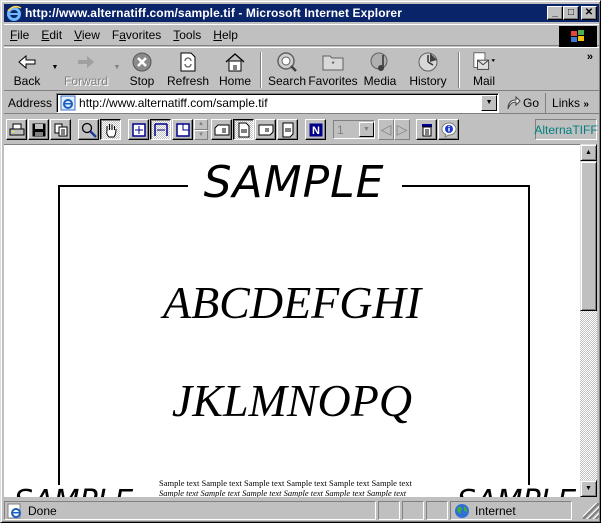 The width and height of the screenshot is (601, 523). I want to click on favorites-button: * Favorites, so click(333, 69).